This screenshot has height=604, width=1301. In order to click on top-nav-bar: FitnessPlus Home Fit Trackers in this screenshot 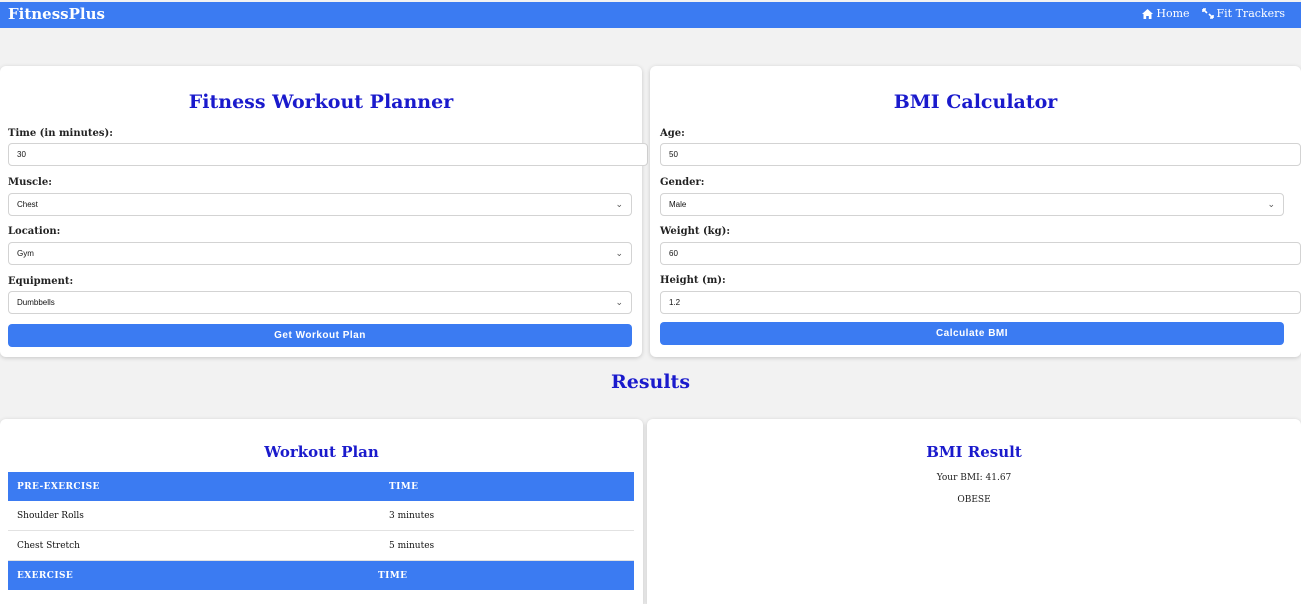, I will do `click(650, 15)`.